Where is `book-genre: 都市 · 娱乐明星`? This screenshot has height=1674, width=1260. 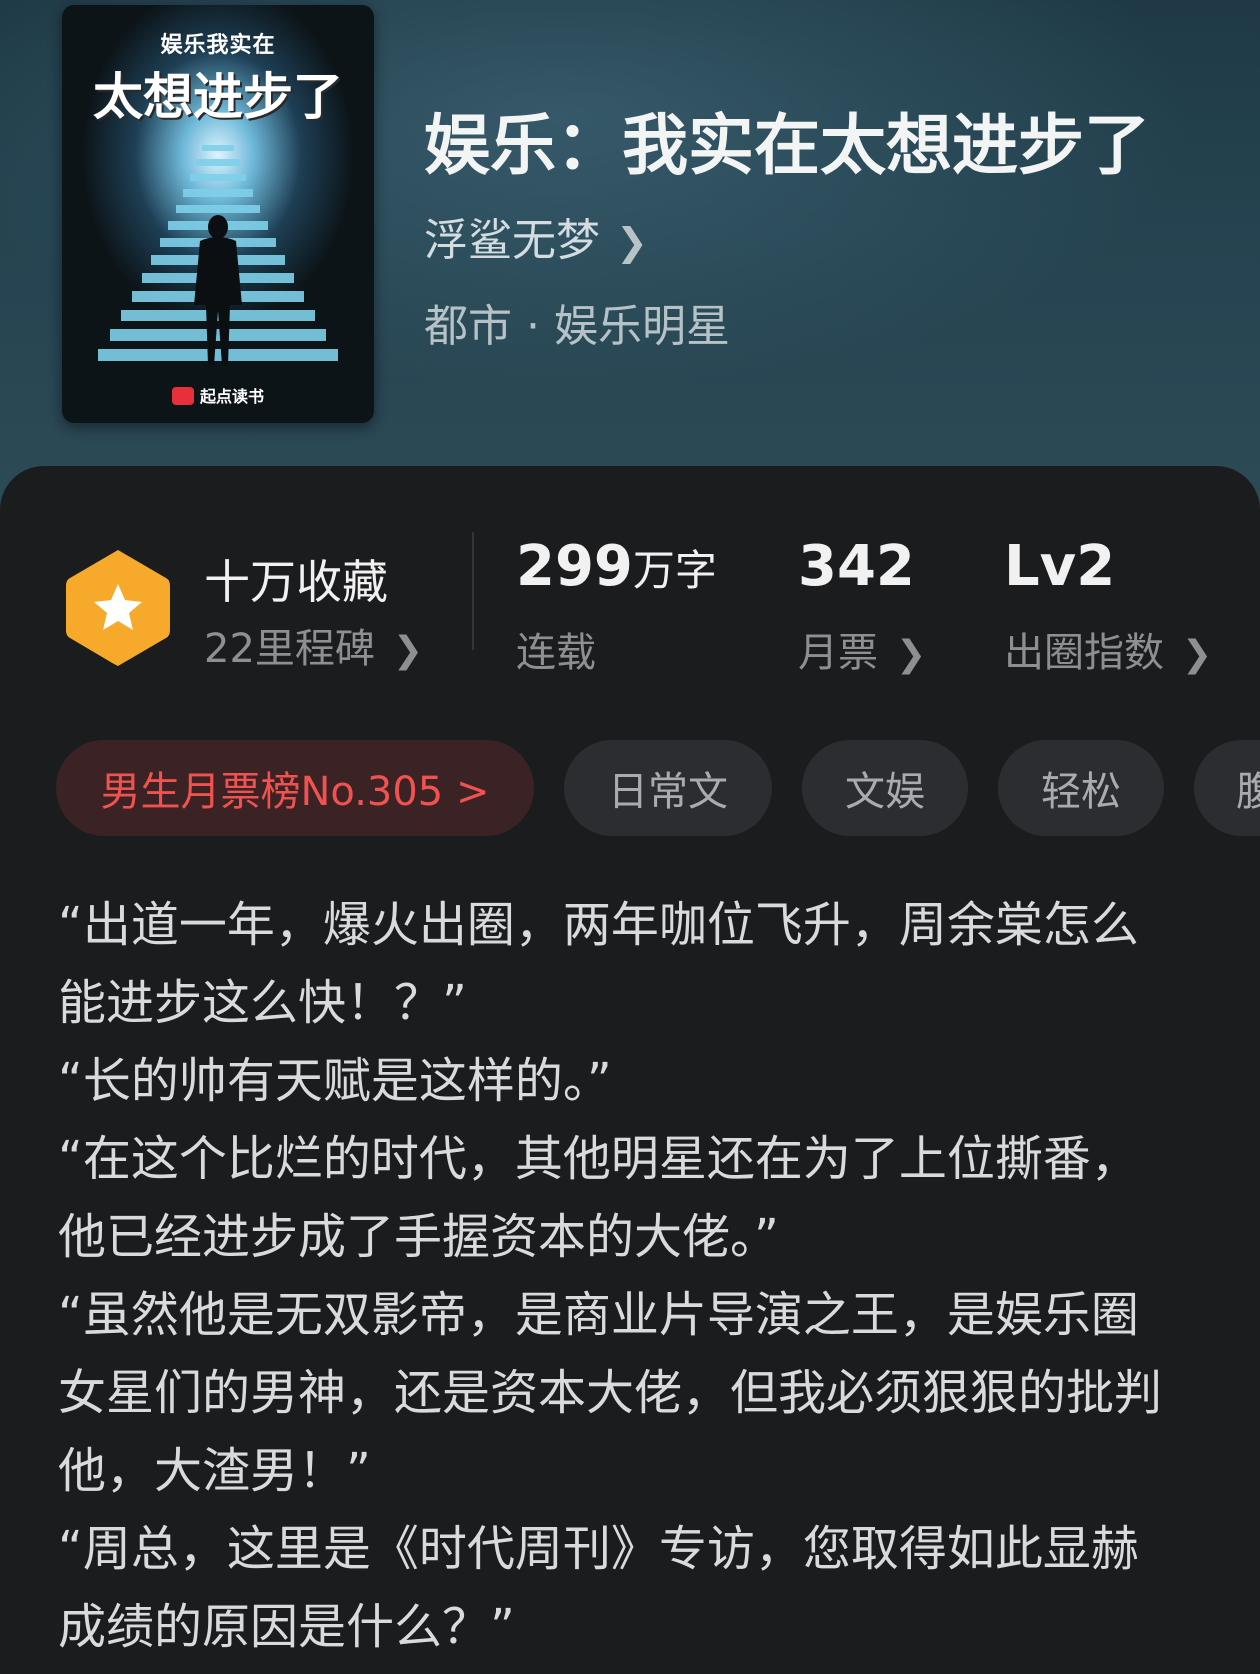 book-genre: 都市 · 娱乐明星 is located at coordinates (577, 326).